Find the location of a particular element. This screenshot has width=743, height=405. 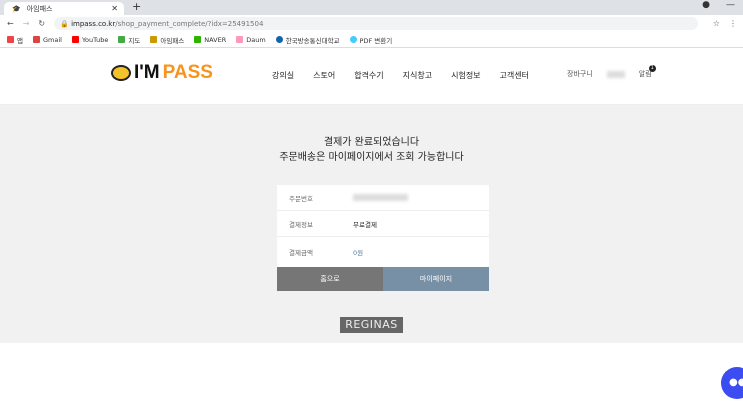

alarm-badge: 1 is located at coordinates (652, 68).